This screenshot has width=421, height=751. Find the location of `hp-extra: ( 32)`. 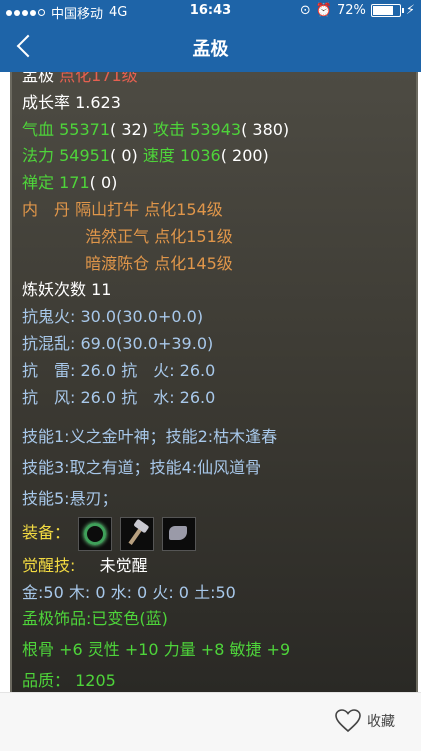

hp-extra: ( 32) is located at coordinates (129, 129).